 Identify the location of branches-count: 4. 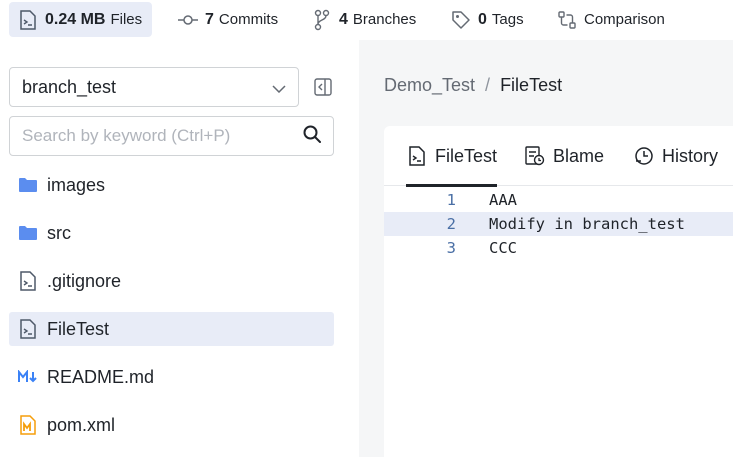
(343, 19).